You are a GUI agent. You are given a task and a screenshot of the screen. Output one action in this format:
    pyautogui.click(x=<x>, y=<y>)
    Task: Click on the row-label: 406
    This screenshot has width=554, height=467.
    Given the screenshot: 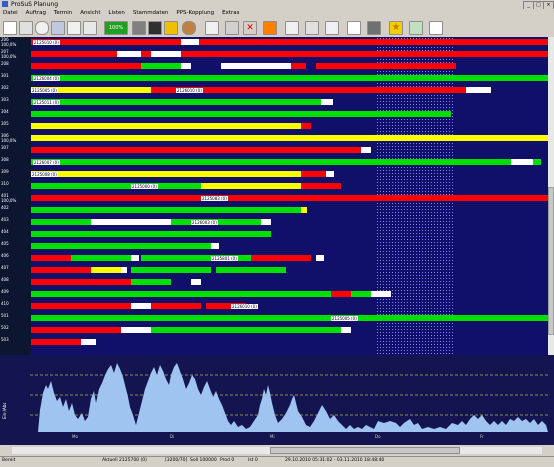 What is the action you would take?
    pyautogui.click(x=15, y=258)
    